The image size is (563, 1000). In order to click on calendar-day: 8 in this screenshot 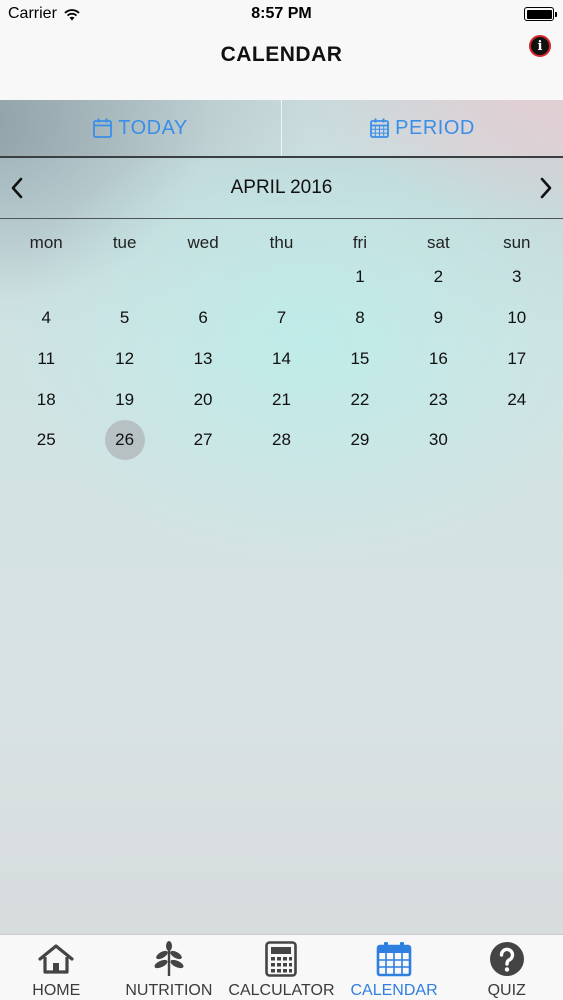, I will do `click(360, 318)`.